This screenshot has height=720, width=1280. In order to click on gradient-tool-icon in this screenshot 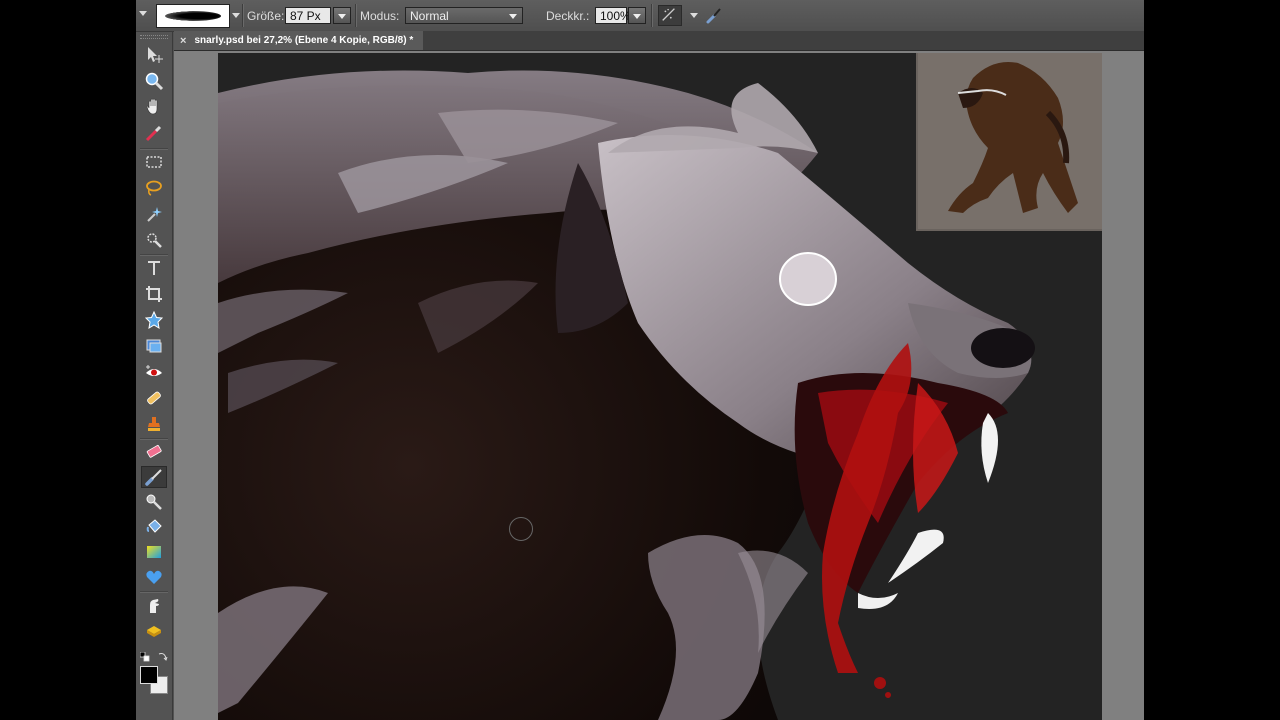, I will do `click(154, 552)`.